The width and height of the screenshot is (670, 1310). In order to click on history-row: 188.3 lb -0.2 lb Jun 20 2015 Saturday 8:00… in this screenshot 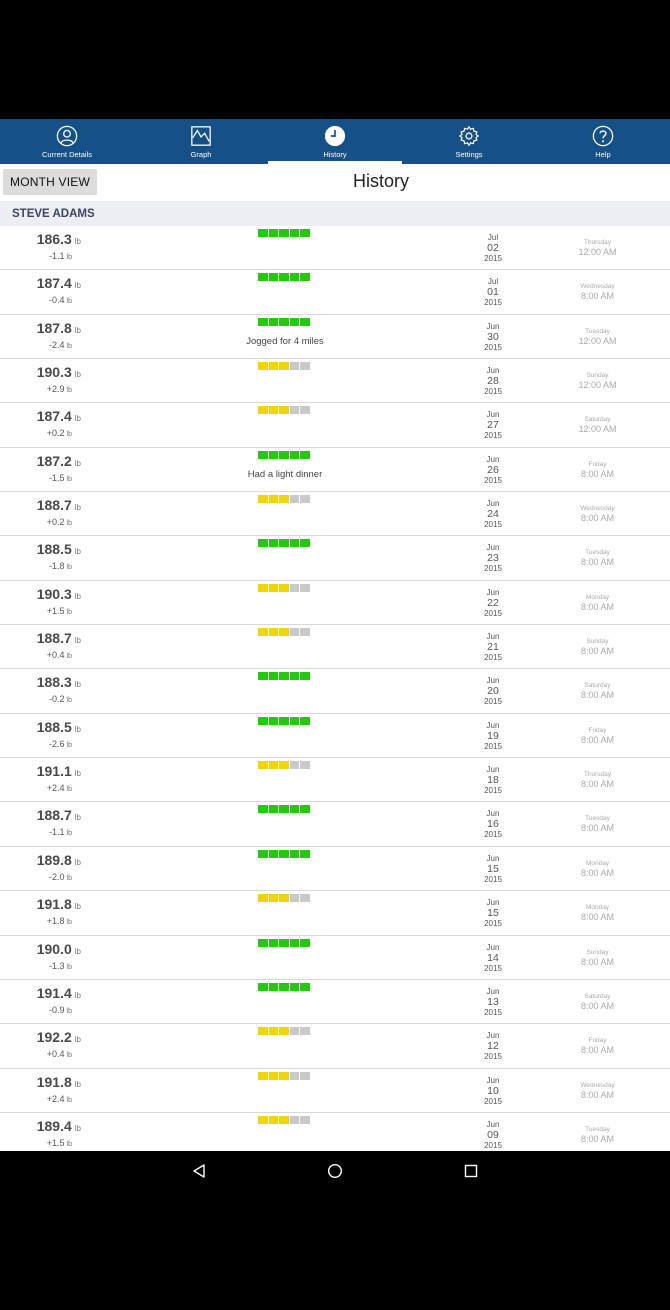, I will do `click(335, 691)`.